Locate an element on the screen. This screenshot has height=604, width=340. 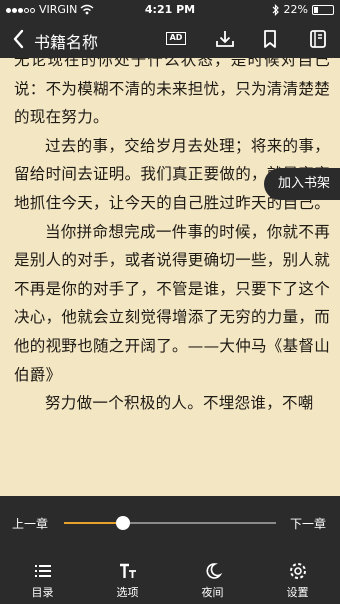
bottom-nav: 目录 选项 夜间 设置 is located at coordinates (170, 580).